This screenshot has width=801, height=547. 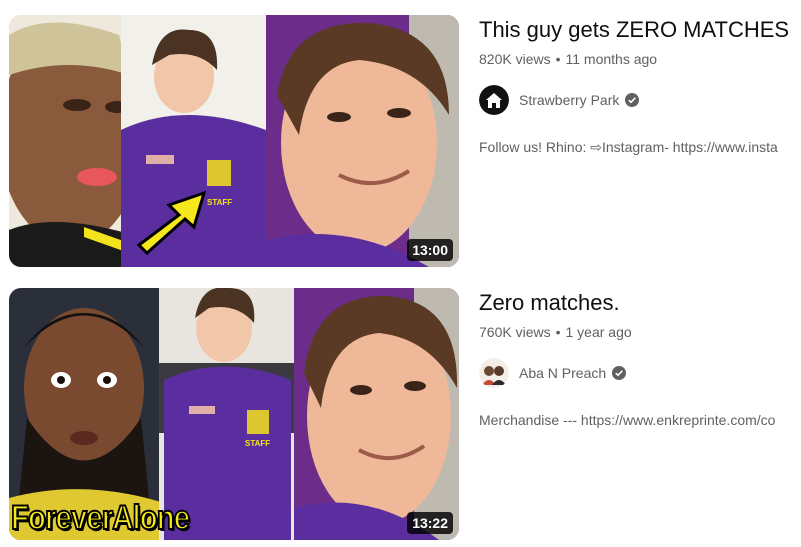 What do you see at coordinates (569, 100) in the screenshot?
I see `channel-name: Strawberry Park` at bounding box center [569, 100].